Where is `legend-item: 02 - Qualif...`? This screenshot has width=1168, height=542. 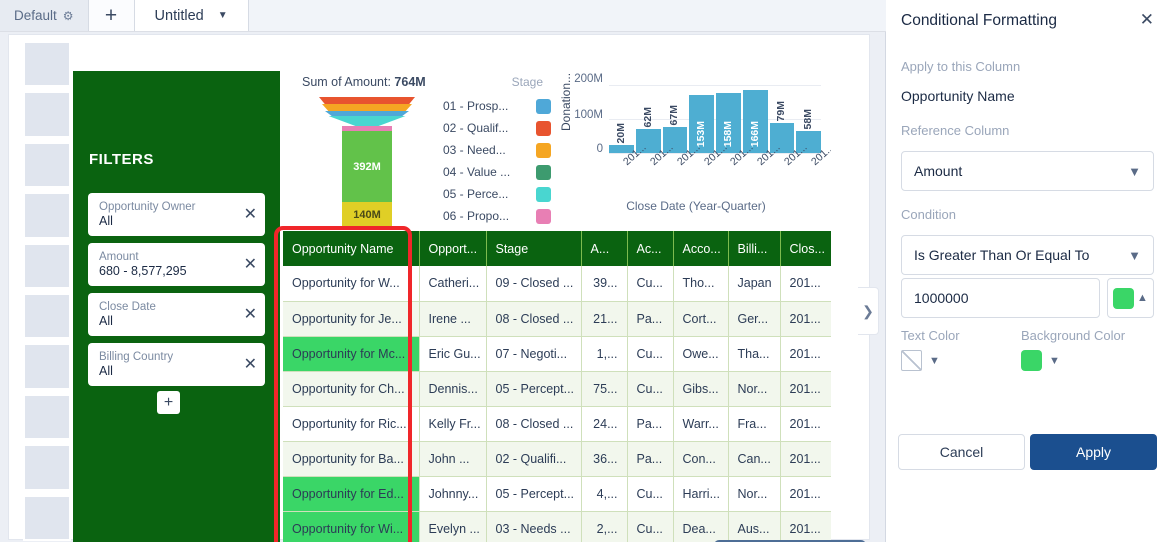 legend-item: 02 - Qualif... is located at coordinates (497, 128).